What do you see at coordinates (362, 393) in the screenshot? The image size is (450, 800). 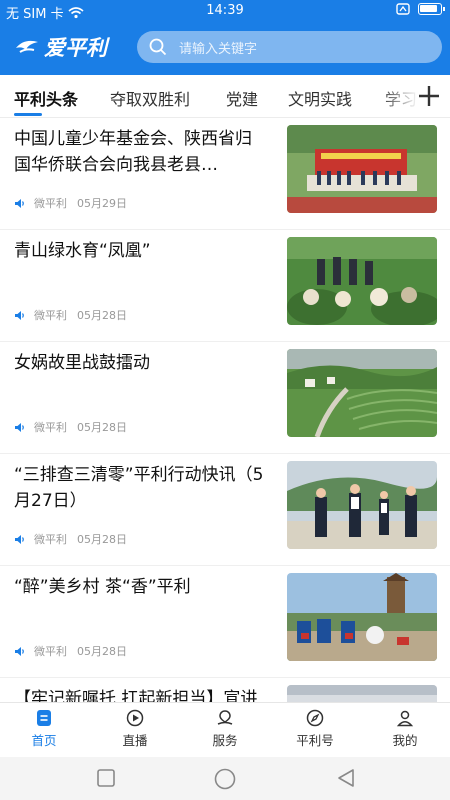 I see `terraced-tea-hills-photo` at bounding box center [362, 393].